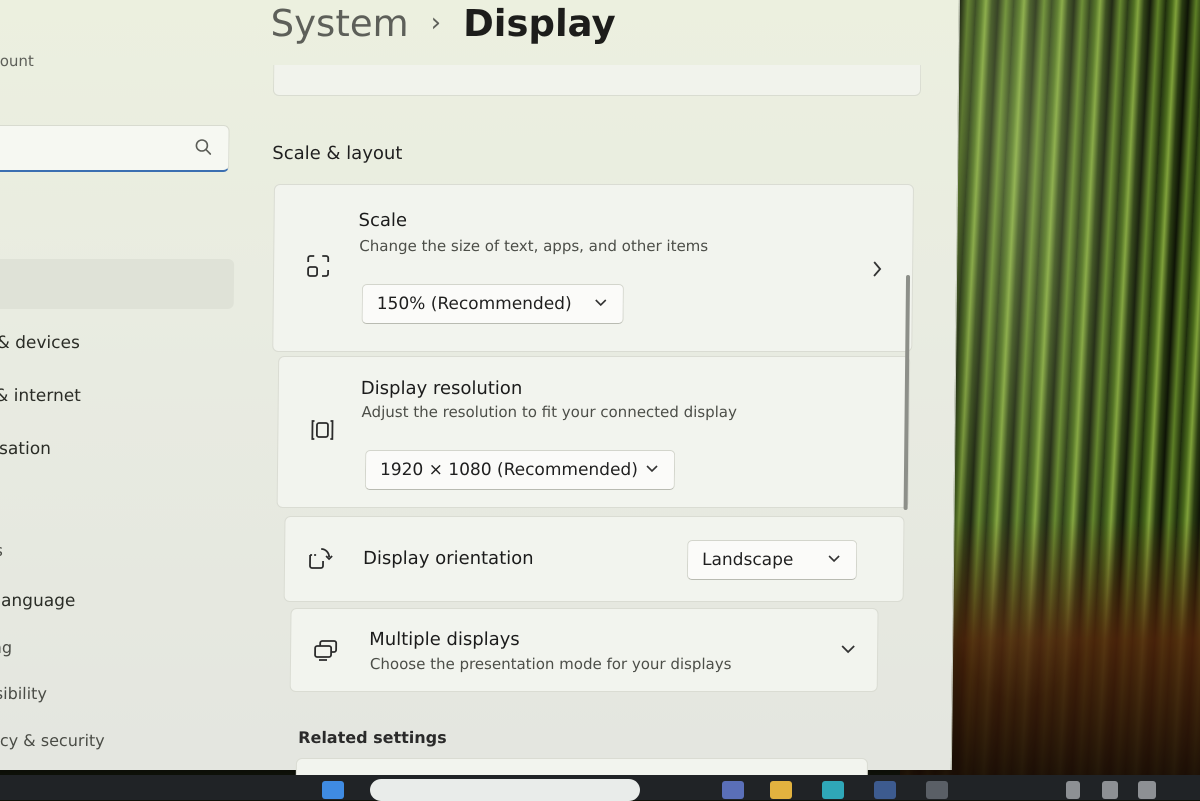 This screenshot has width=1200, height=801. Describe the element at coordinates (1147, 790) in the screenshot. I see `wifi-icon` at that location.